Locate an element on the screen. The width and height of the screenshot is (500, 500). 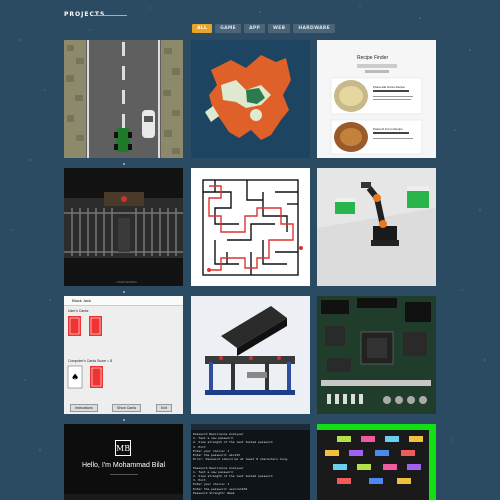
project-car-game is located at coordinates (123, 99).